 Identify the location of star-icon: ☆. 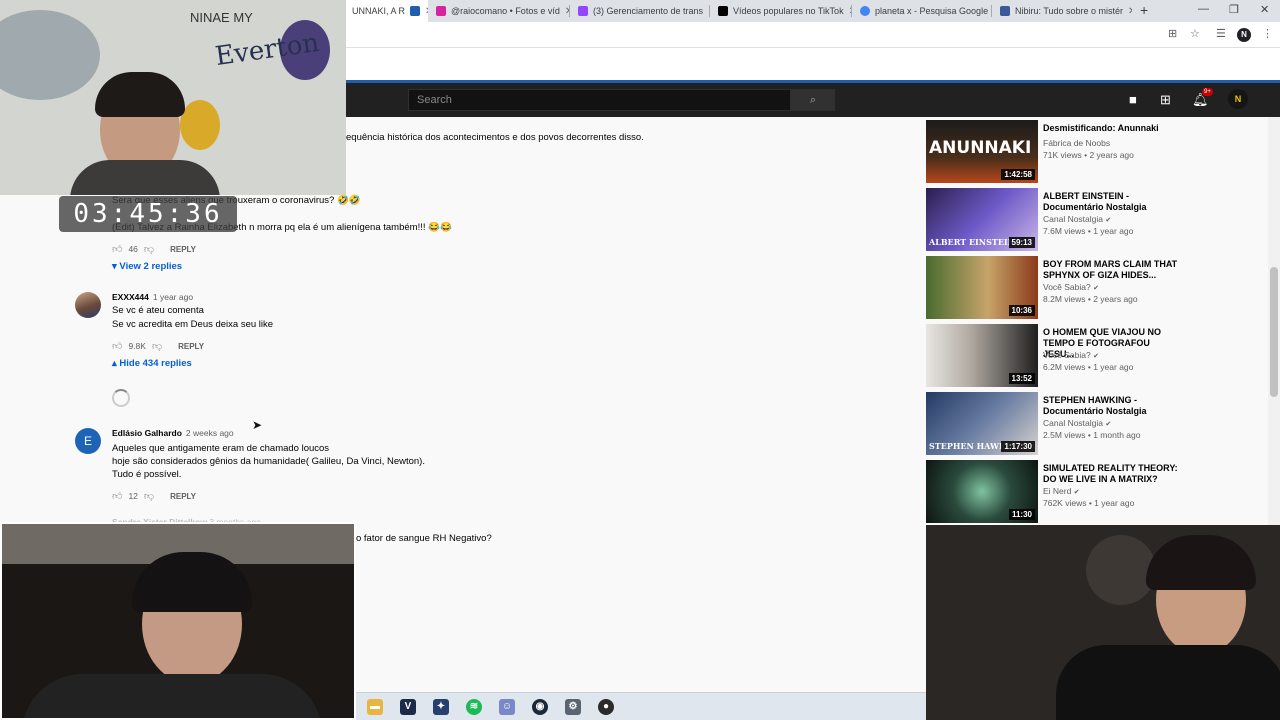
(1195, 33).